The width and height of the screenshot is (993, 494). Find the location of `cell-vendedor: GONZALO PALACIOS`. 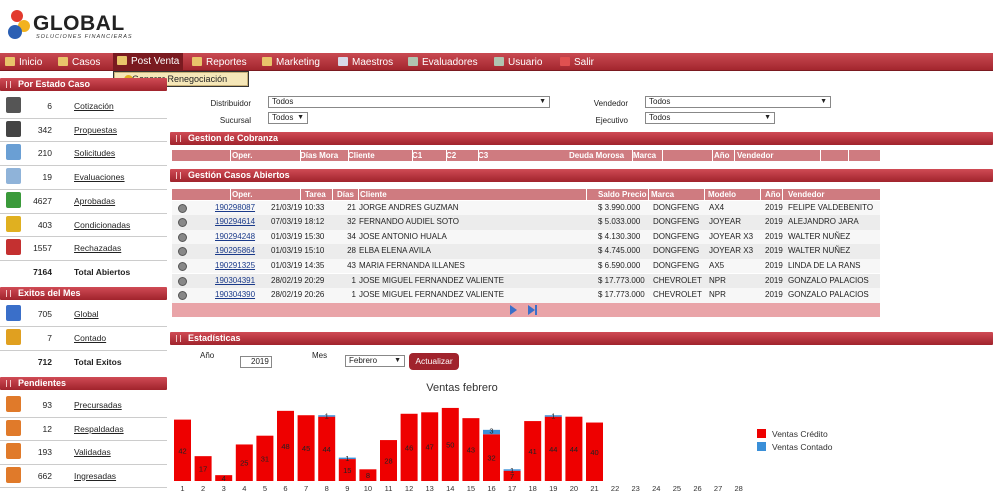

cell-vendedor: GONZALO PALACIOS is located at coordinates (828, 280).